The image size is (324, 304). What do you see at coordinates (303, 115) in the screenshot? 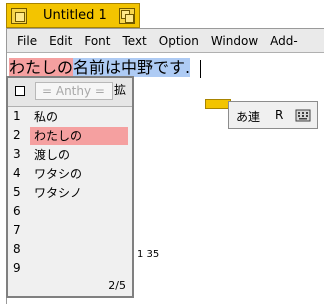
I see `keyboard-settings-icon` at bounding box center [303, 115].